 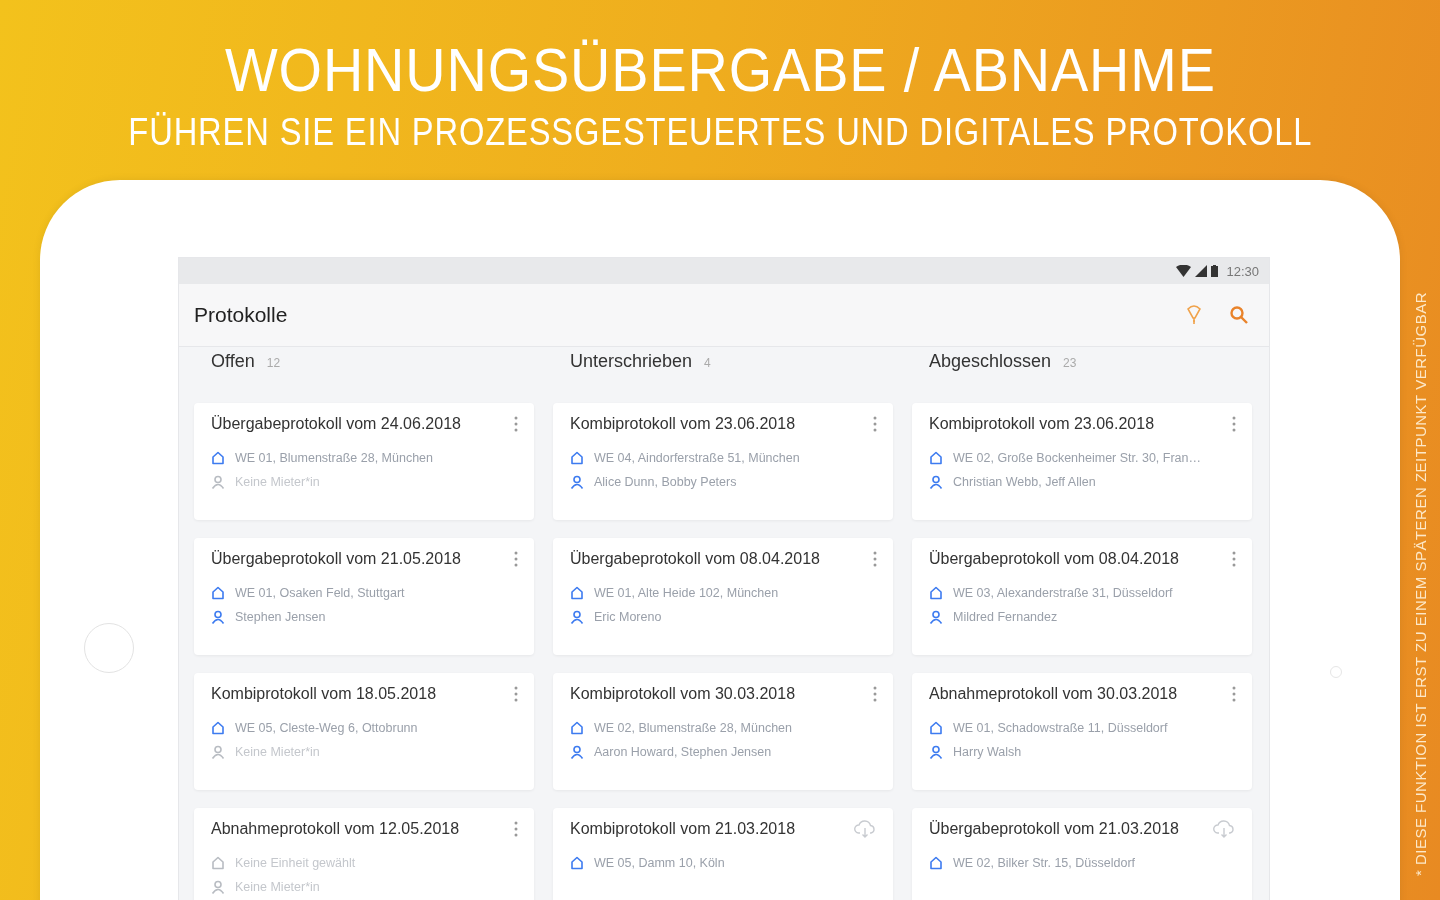 What do you see at coordinates (1053, 694) in the screenshot?
I see `card-title: Abnahmeprotokoll vom 30.03.2018` at bounding box center [1053, 694].